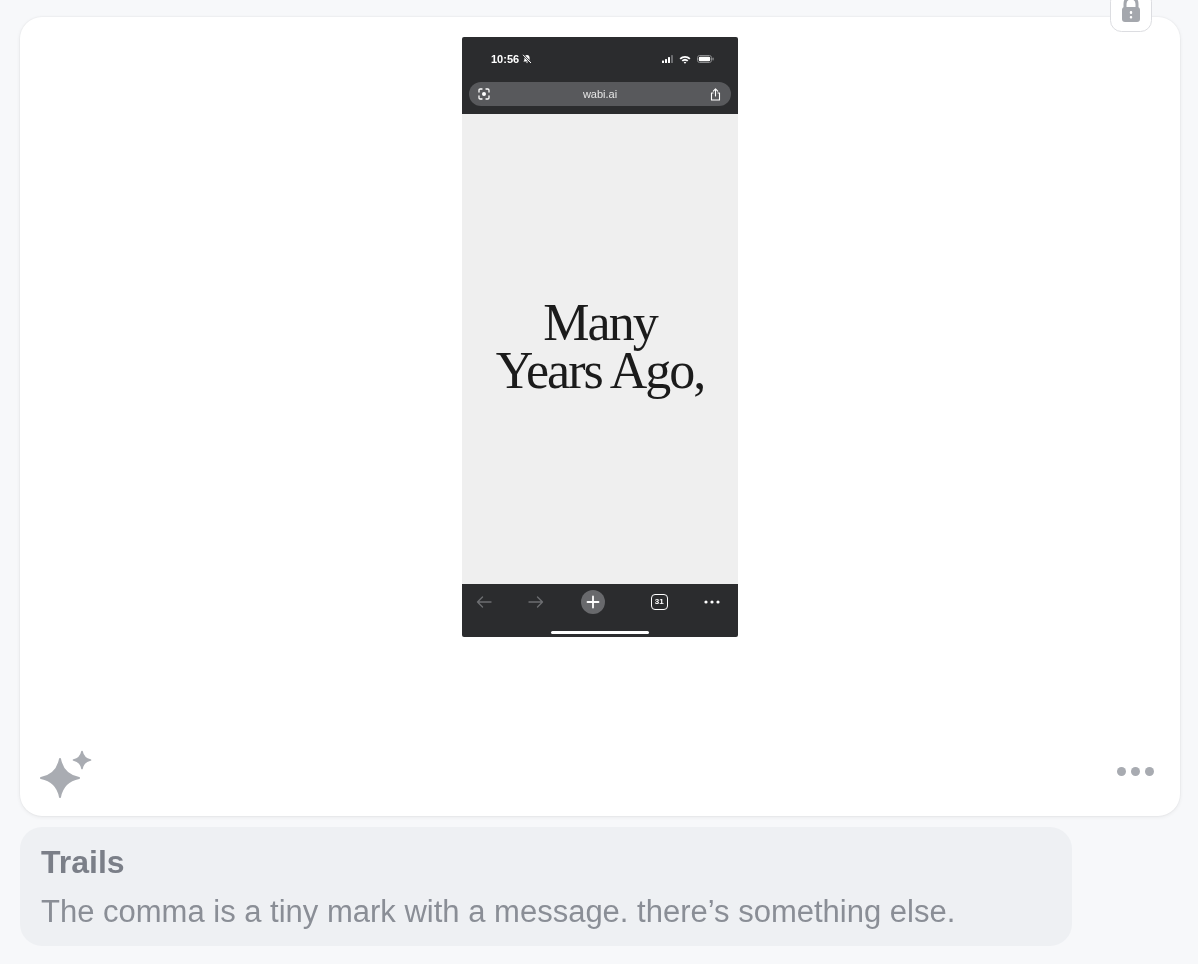  Describe the element at coordinates (715, 94) in the screenshot. I see `share-icon` at that location.